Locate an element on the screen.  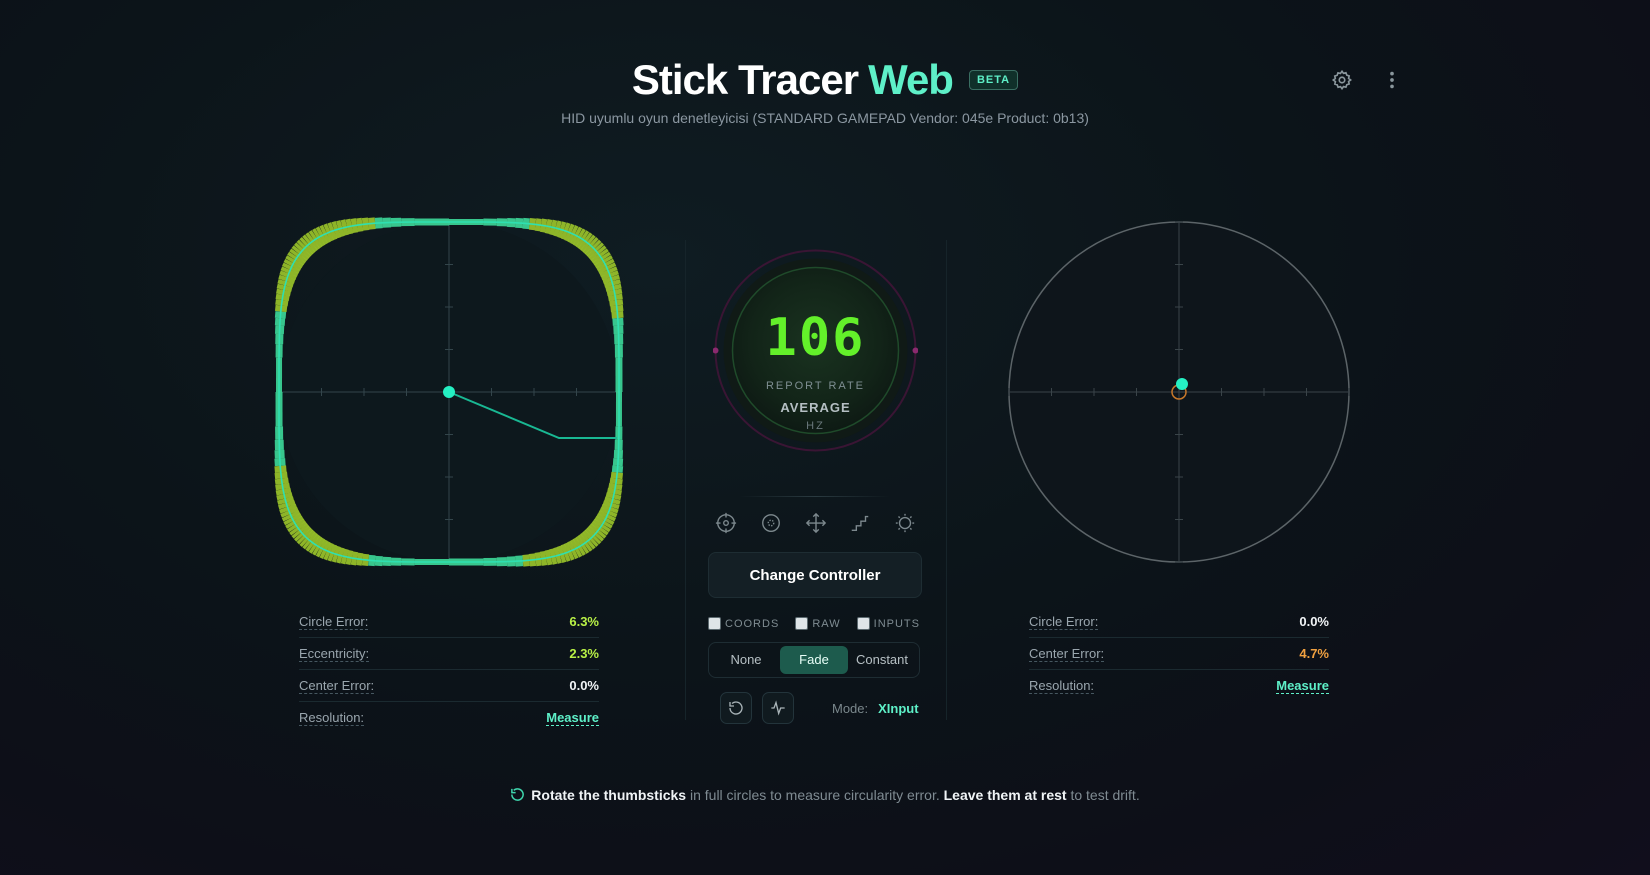
change-controller-button: Change Controller is located at coordinates (815, 575).